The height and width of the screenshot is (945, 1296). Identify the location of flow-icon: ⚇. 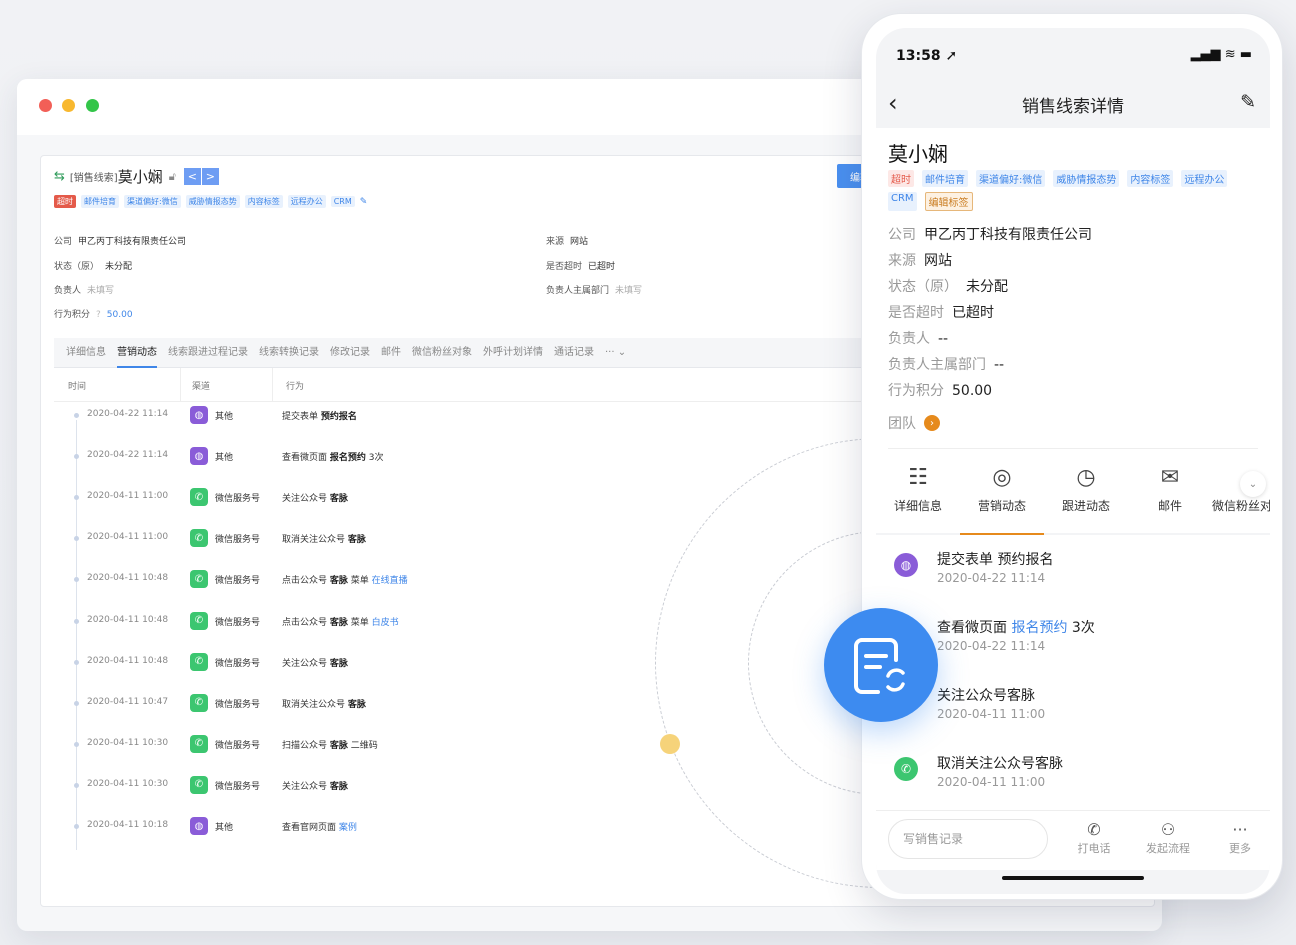
(1168, 829).